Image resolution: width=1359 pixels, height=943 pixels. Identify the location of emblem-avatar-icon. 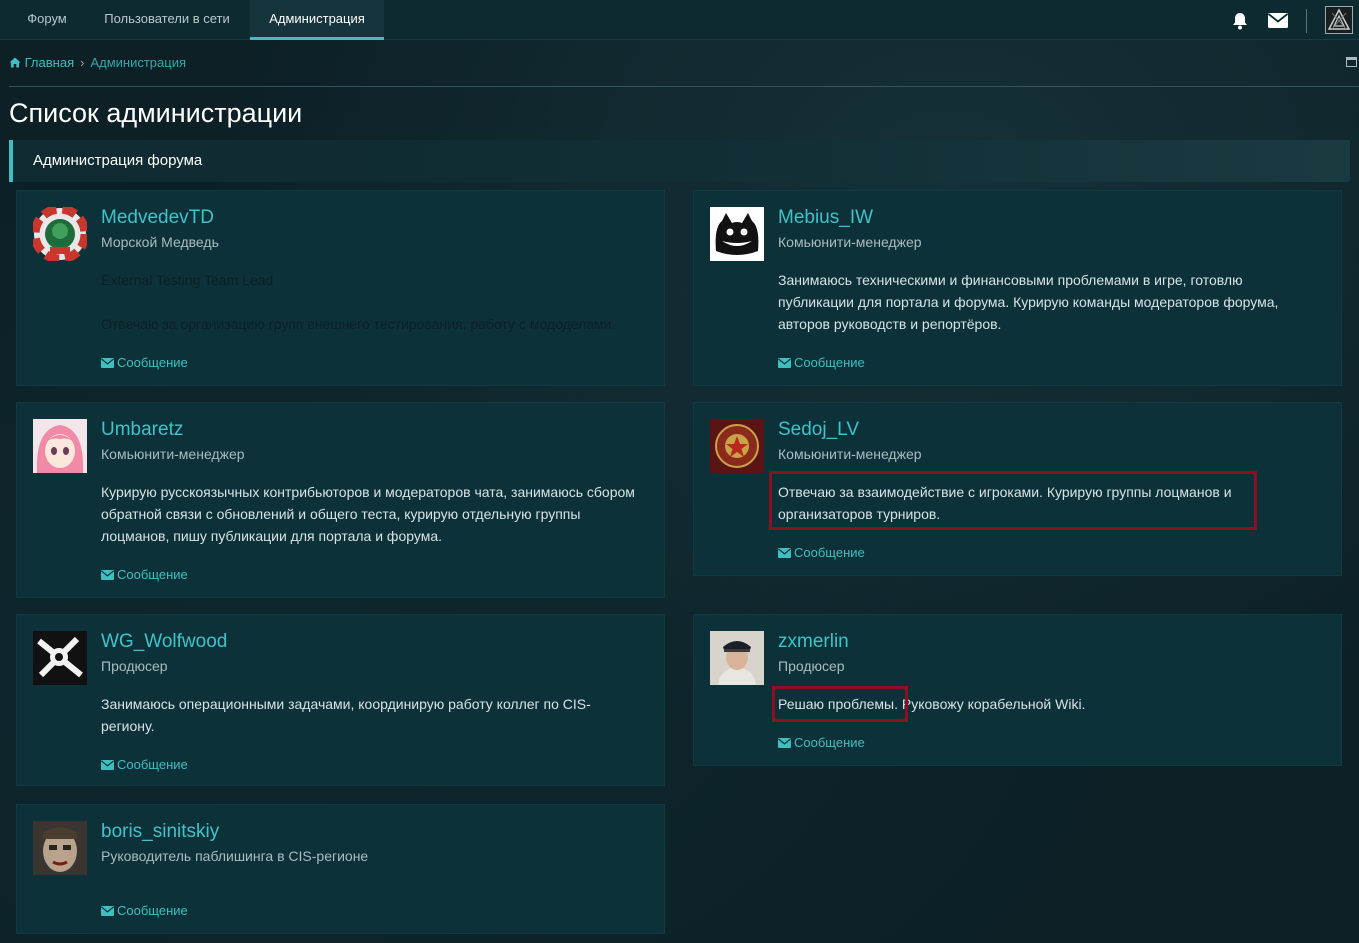
(737, 446).